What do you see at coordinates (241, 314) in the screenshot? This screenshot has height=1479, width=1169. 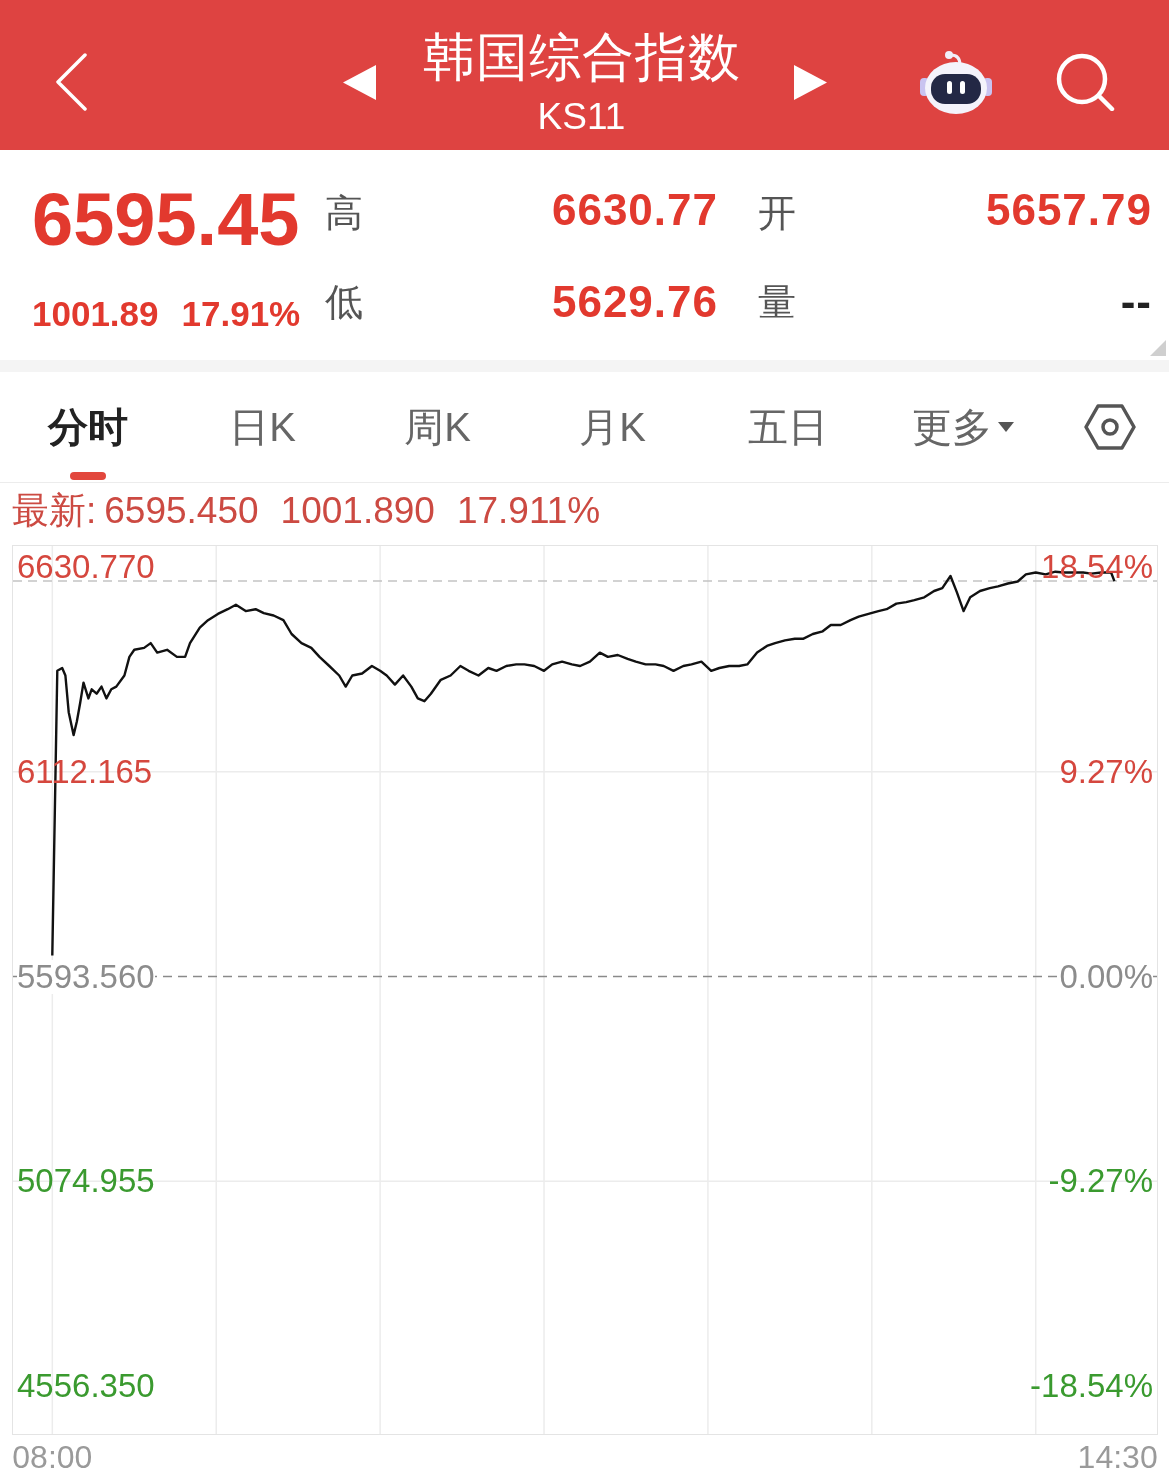 I see `percent-change: 17.91%` at bounding box center [241, 314].